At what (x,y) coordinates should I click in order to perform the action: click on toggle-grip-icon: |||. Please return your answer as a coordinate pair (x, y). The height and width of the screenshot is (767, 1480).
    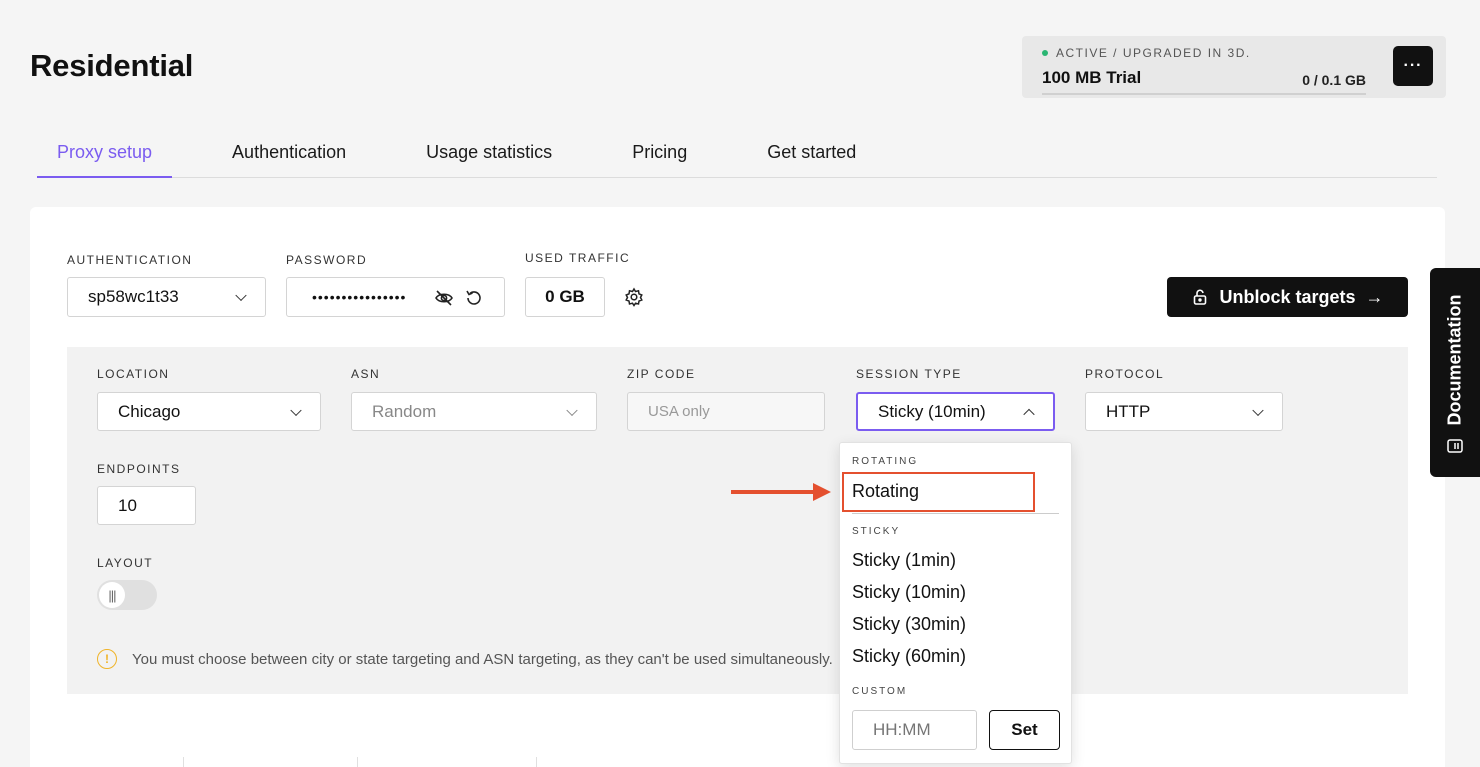
    Looking at the image, I should click on (112, 595).